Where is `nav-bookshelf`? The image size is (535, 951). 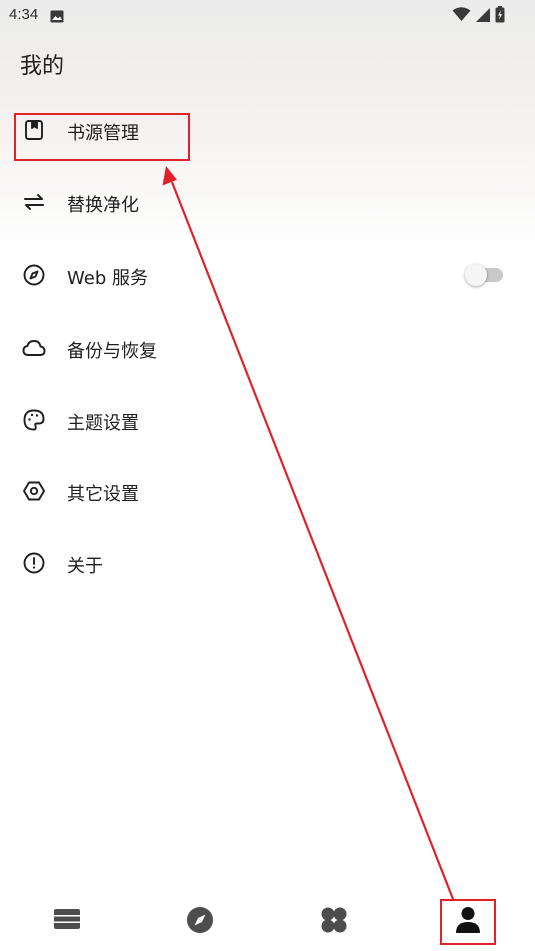 nav-bookshelf is located at coordinates (67, 920).